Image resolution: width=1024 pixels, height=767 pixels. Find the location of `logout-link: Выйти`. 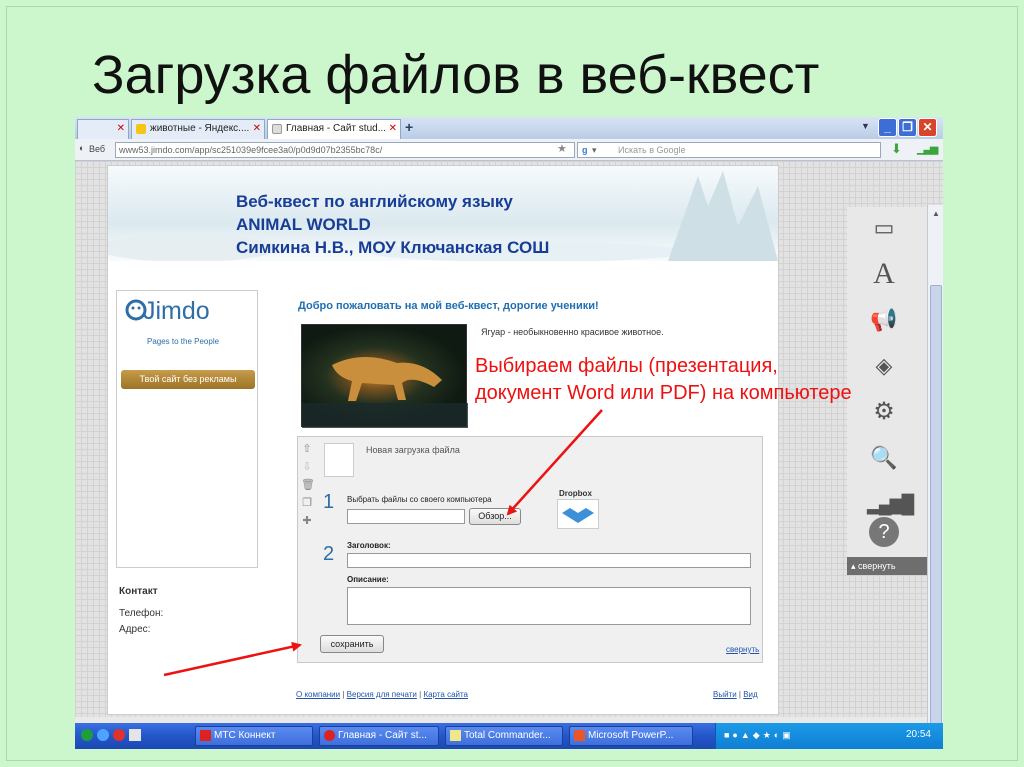

logout-link: Выйти is located at coordinates (725, 694).